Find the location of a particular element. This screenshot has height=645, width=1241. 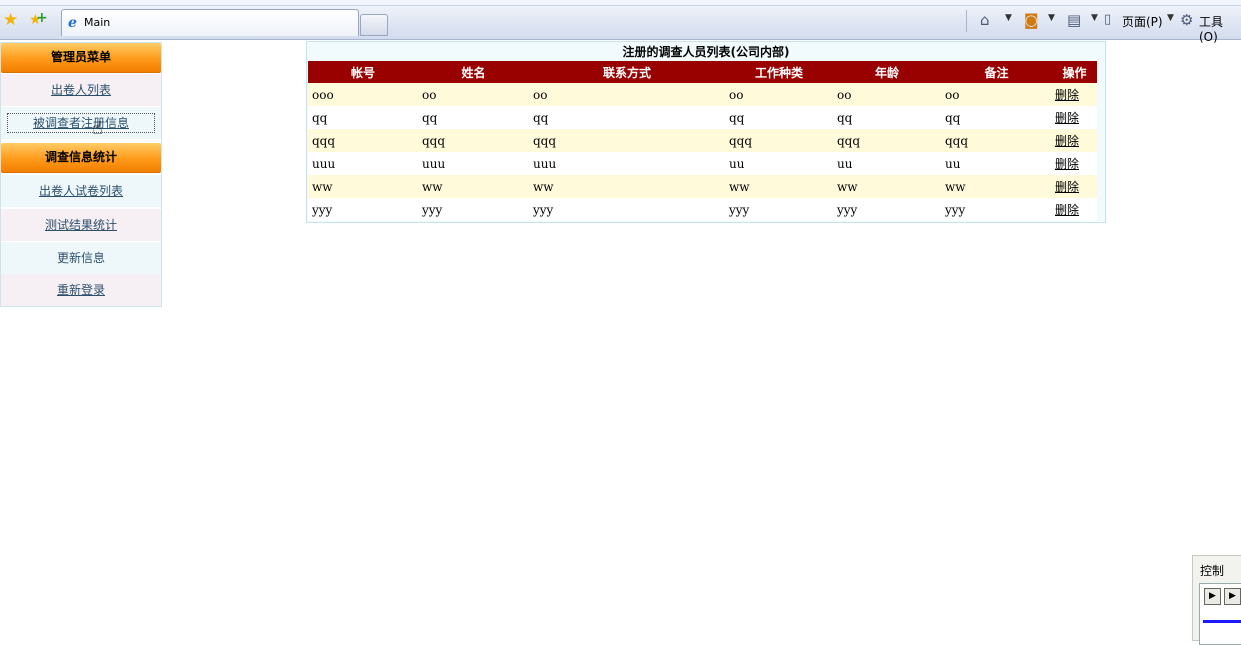

tools-gear-icon: ⚙ is located at coordinates (1186, 20).